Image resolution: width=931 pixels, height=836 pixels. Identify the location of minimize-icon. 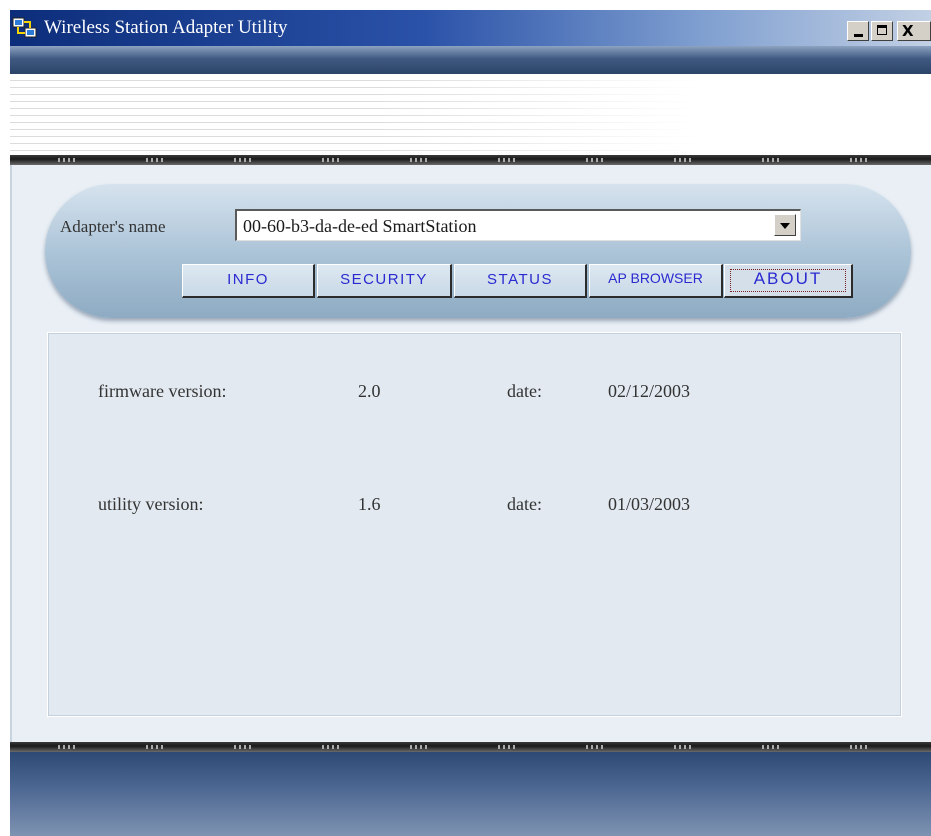
(858, 35).